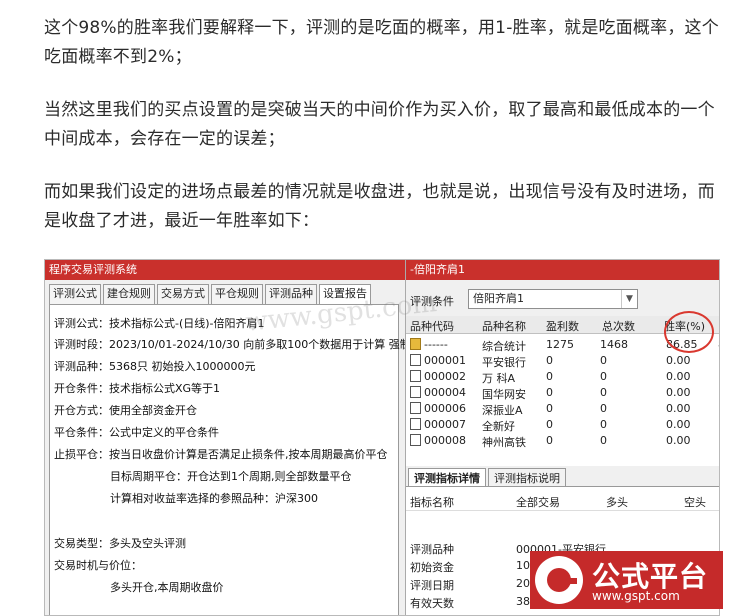 This screenshot has width=733, height=616. Describe the element at coordinates (125, 410) in the screenshot. I see `report-line: 开仓方式：使用全部资金开仓` at that location.